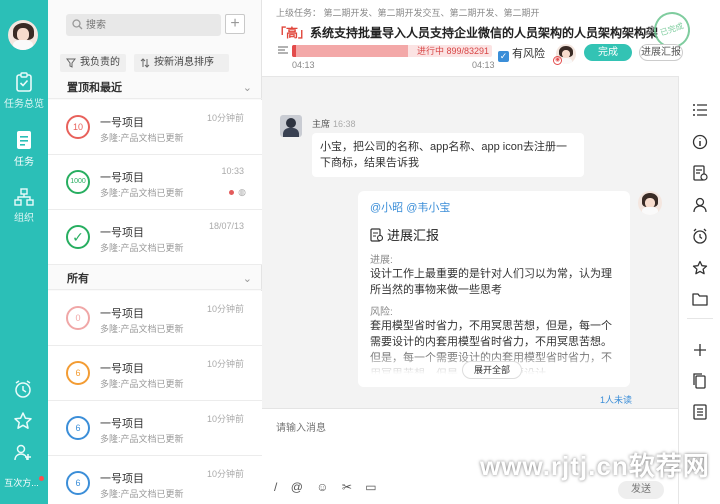 This screenshot has height=504, width=720. Describe the element at coordinates (77, 24) in the screenshot. I see `search-icon` at that location.